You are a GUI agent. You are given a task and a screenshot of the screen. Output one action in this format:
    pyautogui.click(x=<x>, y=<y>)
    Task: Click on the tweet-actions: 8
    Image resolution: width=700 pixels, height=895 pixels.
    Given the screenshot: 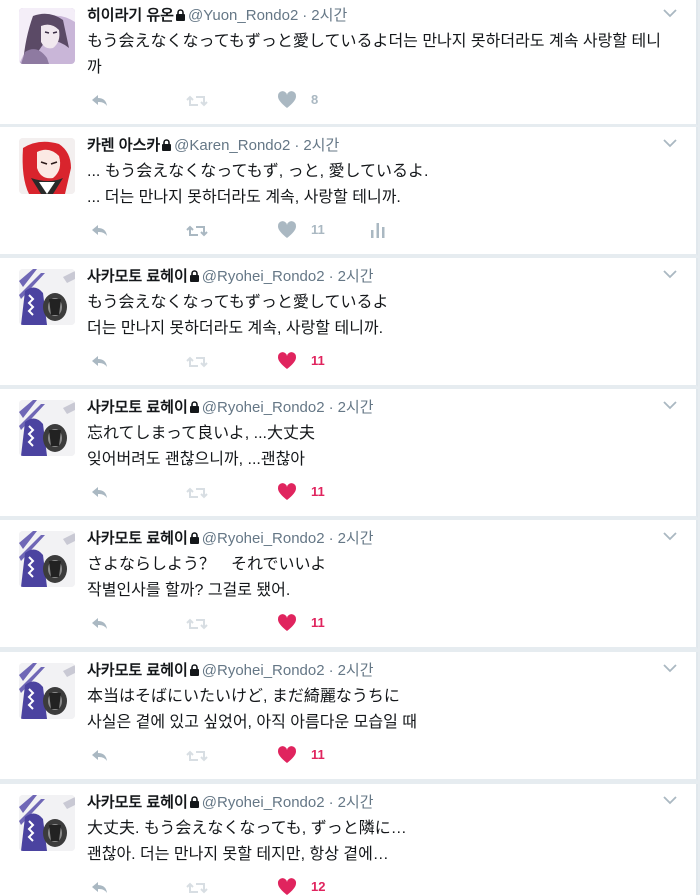 What is the action you would take?
    pyautogui.click(x=297, y=99)
    